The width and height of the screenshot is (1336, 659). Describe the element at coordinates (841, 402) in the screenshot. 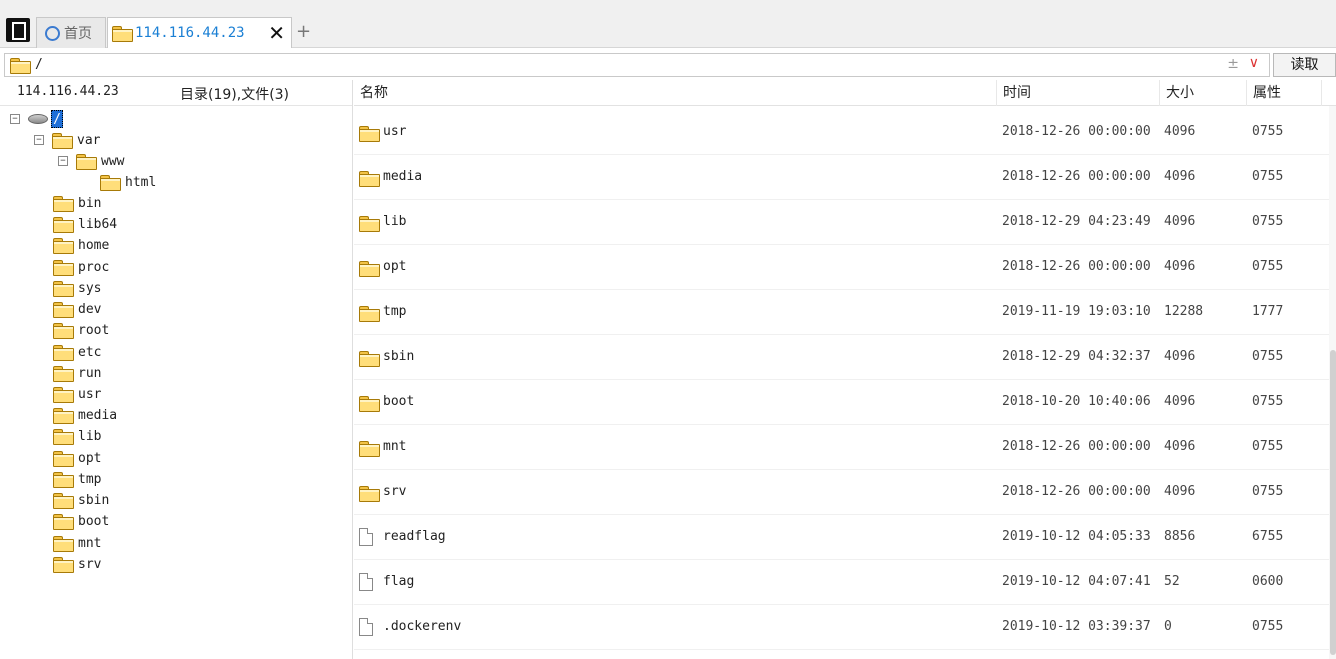

I see `file-row: boot 2018-10-20 10:40:06 4096 0755` at that location.